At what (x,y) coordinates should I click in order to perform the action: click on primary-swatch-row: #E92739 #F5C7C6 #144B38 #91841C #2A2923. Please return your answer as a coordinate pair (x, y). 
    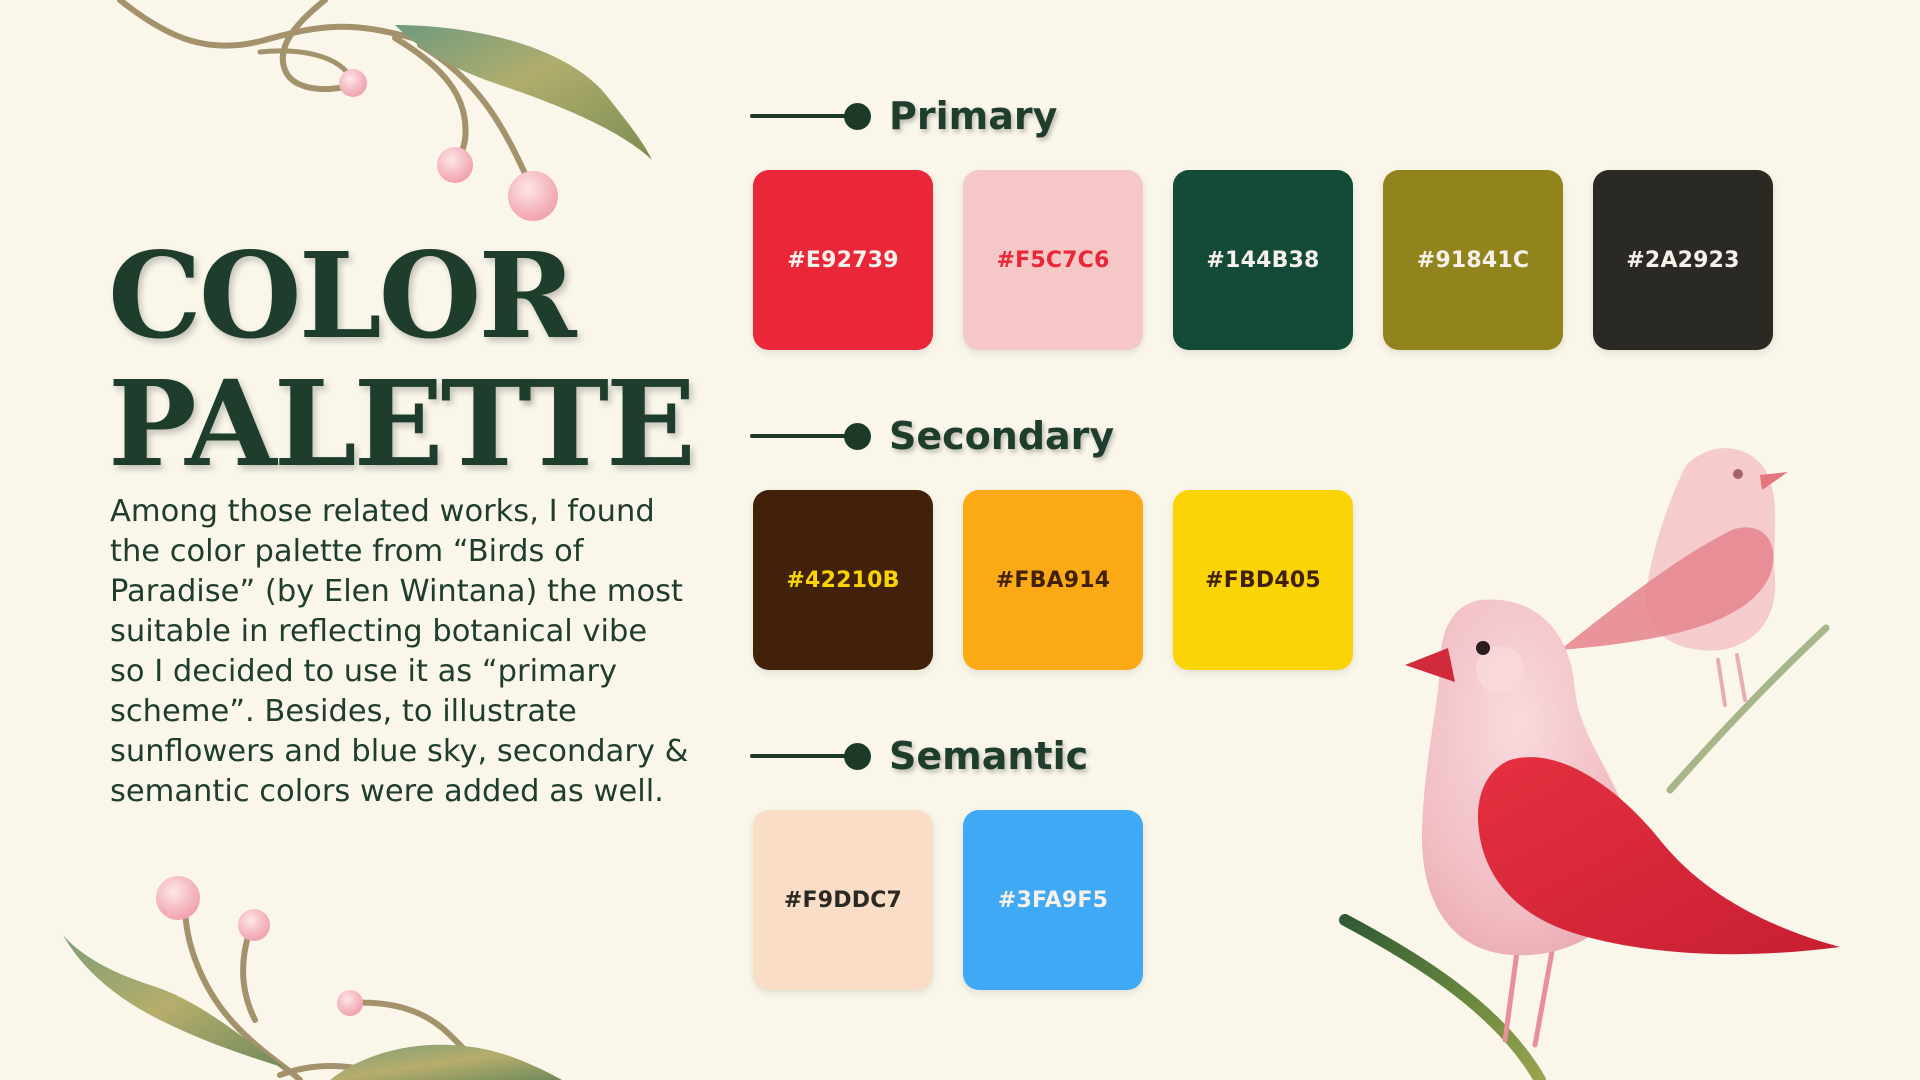
    Looking at the image, I should click on (1263, 260).